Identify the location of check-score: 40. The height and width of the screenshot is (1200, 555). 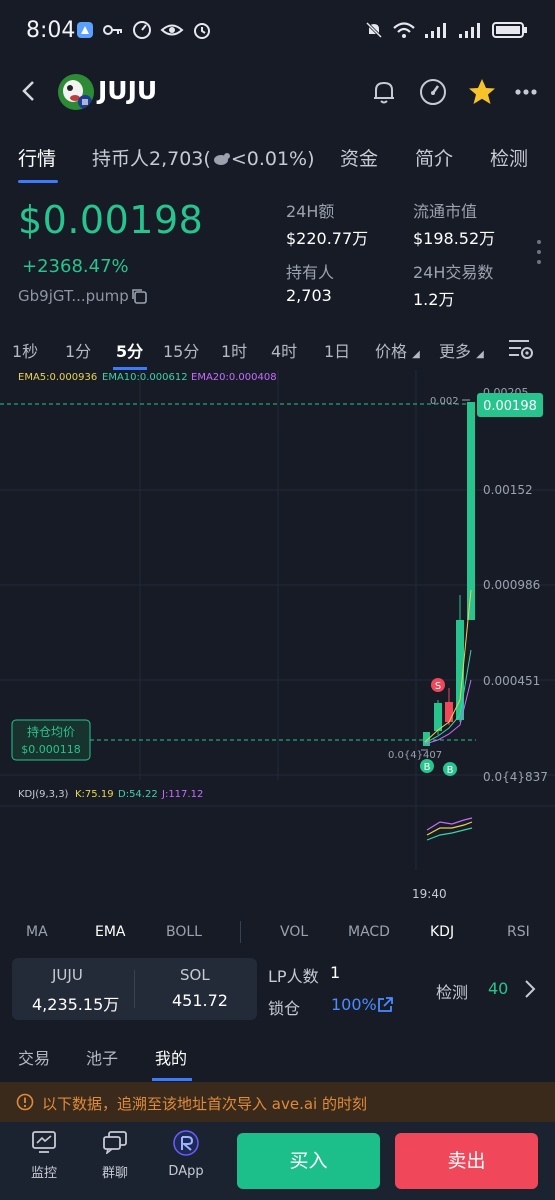
(498, 988).